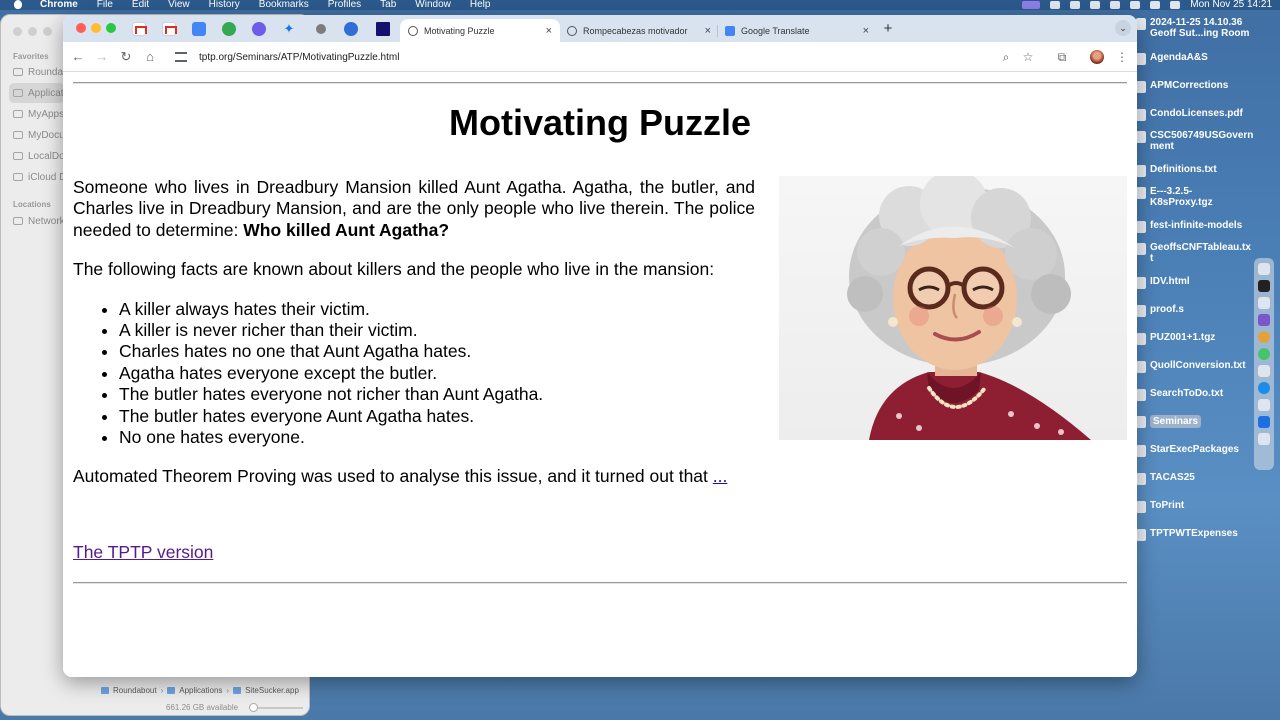 The width and height of the screenshot is (1280, 720). I want to click on finder-sidebar-item-applications: Applications, so click(37, 93).